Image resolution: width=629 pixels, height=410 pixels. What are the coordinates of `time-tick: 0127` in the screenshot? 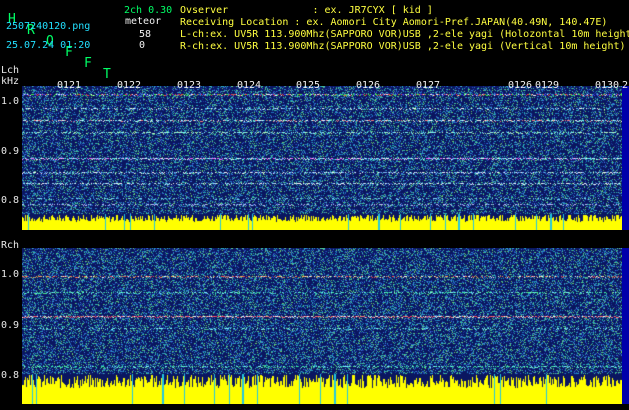 It's located at (428, 85).